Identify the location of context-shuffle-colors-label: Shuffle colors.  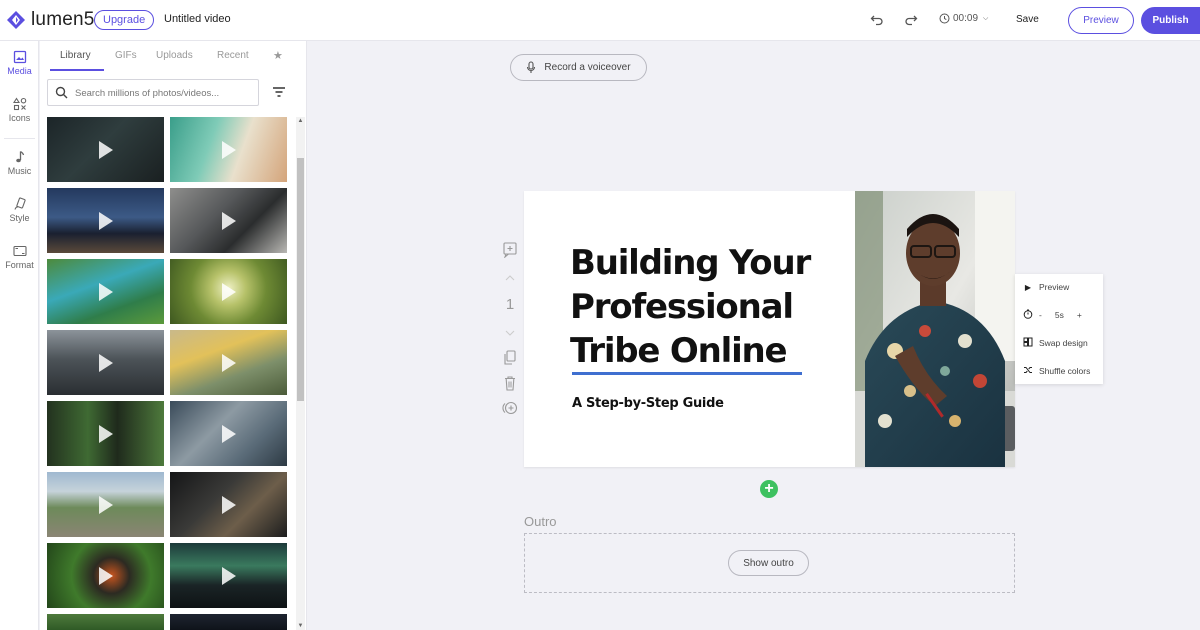
(1065, 371).